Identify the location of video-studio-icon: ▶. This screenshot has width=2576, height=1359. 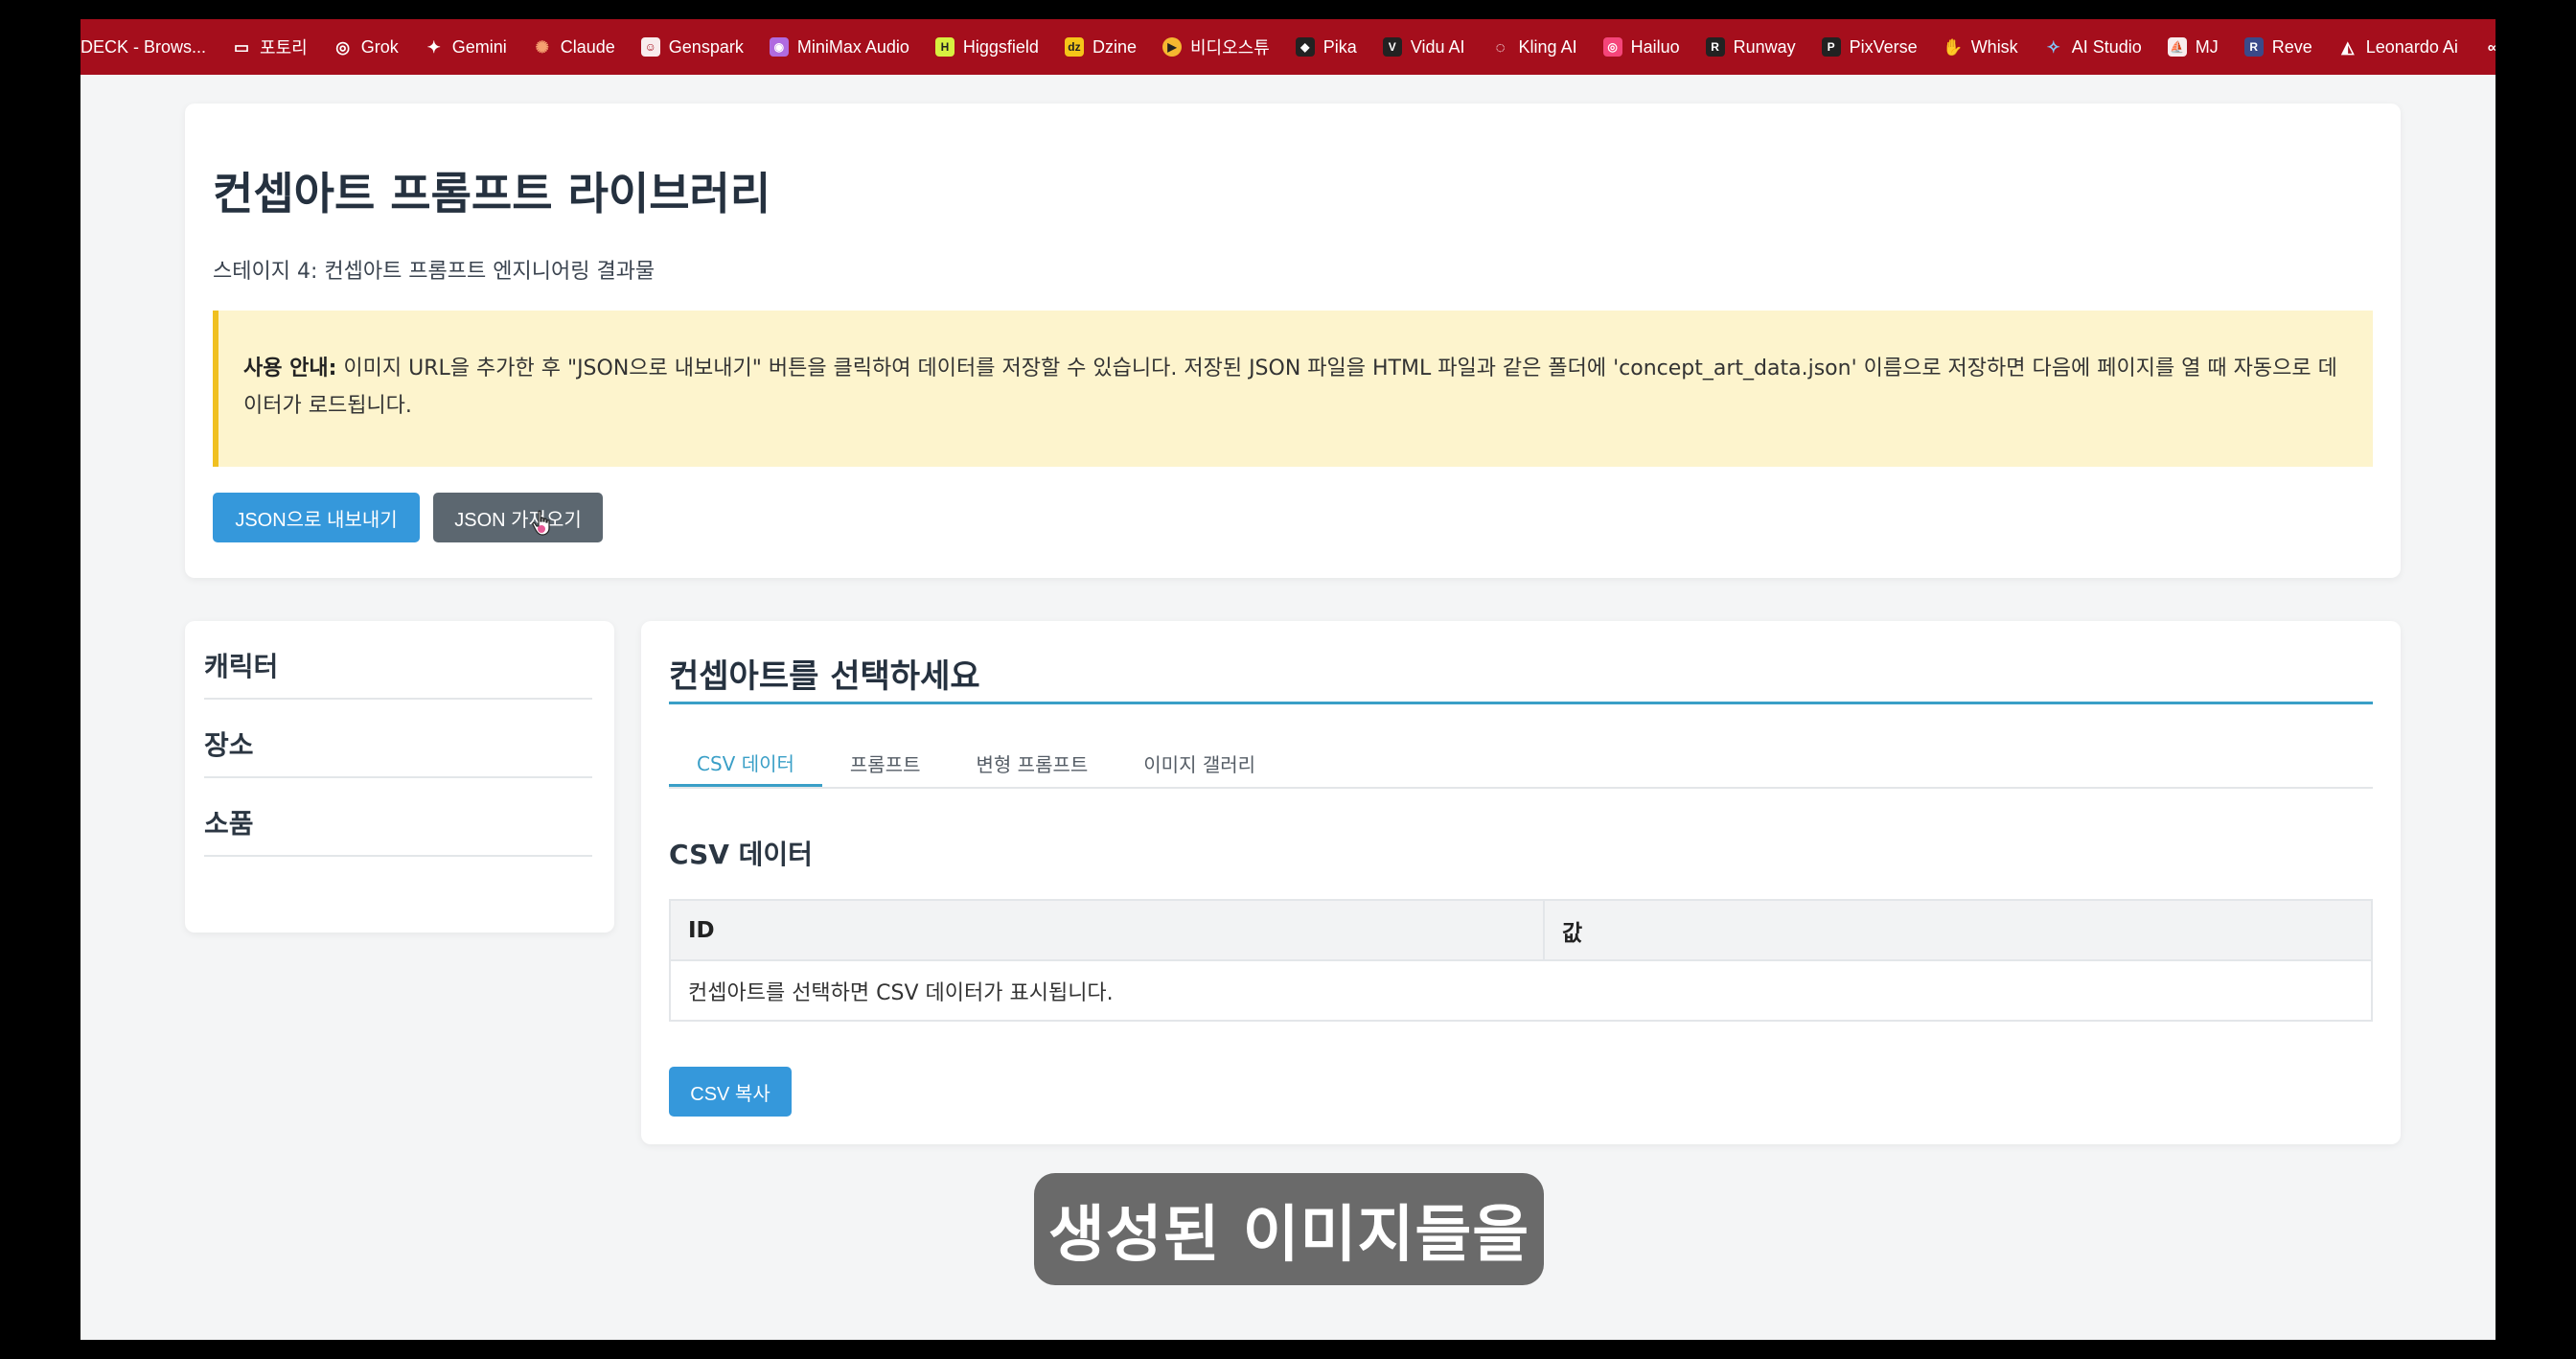
(1172, 47).